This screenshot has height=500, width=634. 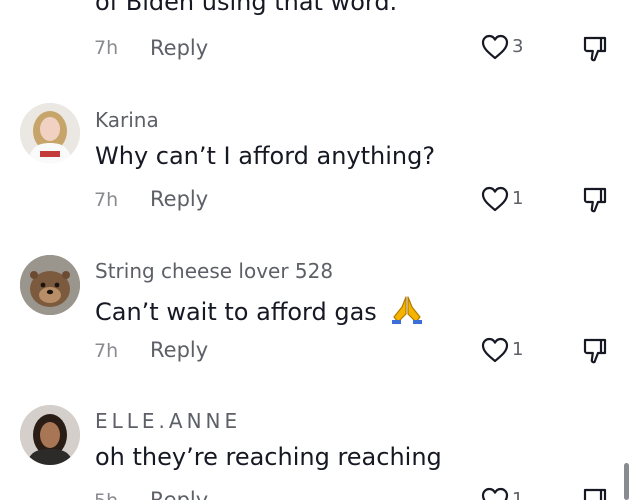 What do you see at coordinates (246, 8) in the screenshot?
I see `comment-text: of Biden using that word.` at bounding box center [246, 8].